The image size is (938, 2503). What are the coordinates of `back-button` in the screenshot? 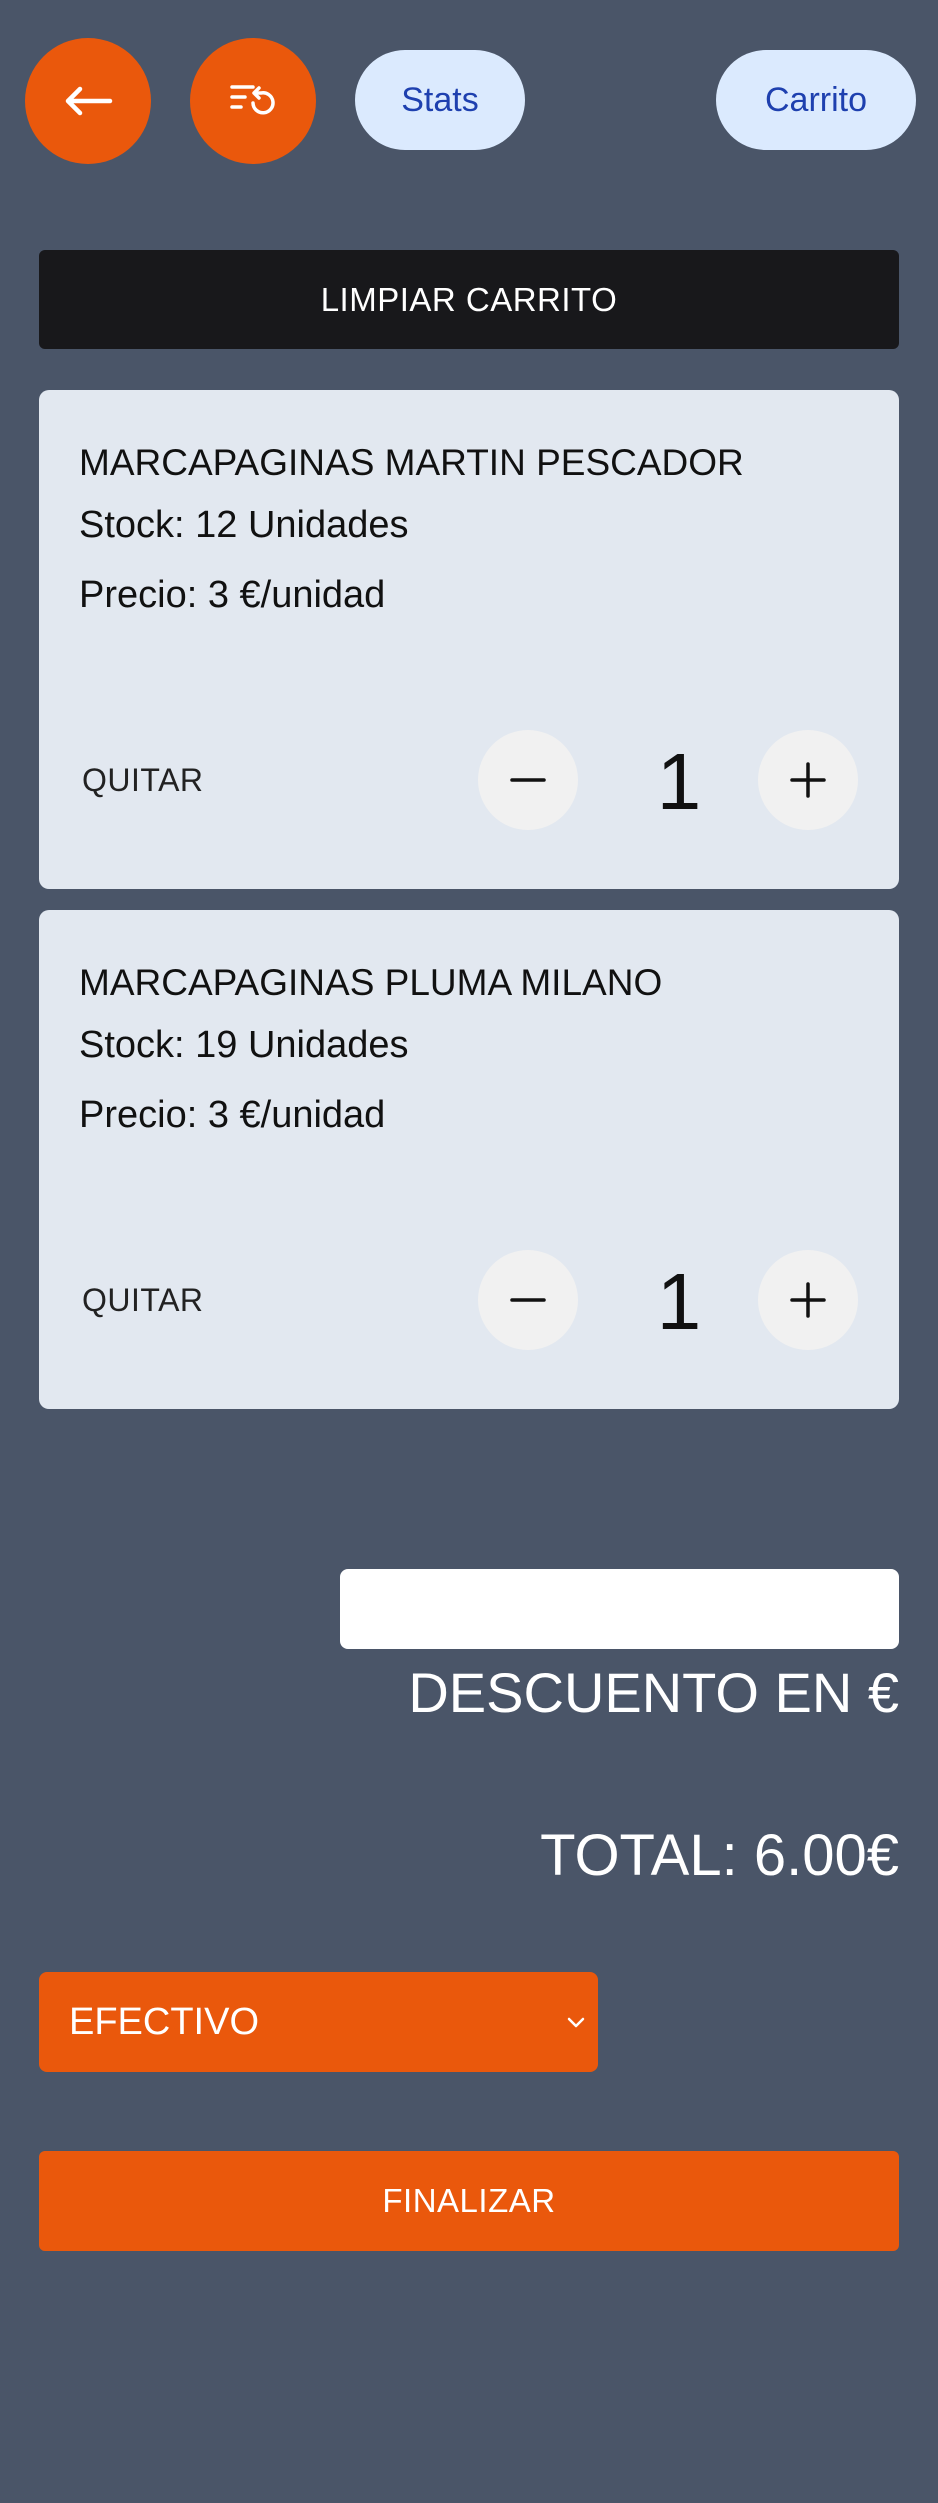 It's located at (88, 101).